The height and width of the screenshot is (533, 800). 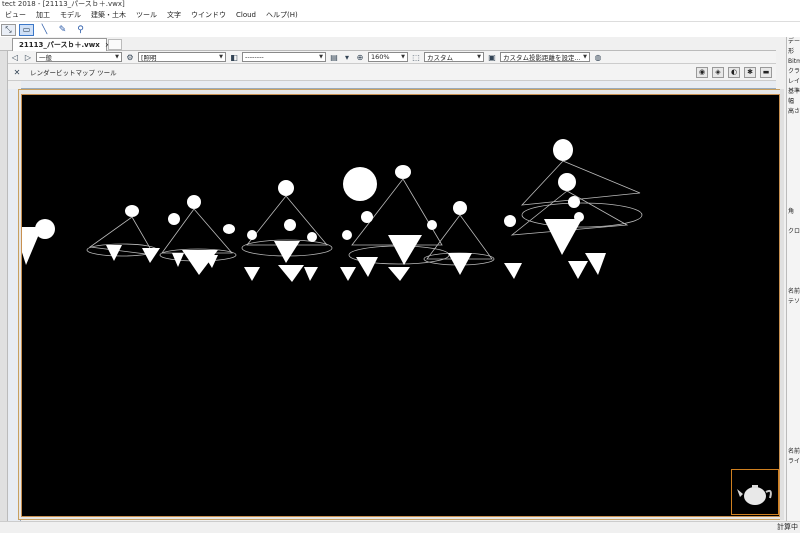 What do you see at coordinates (793, 42) in the screenshot?
I see `panel-tab-data: デー` at bounding box center [793, 42].